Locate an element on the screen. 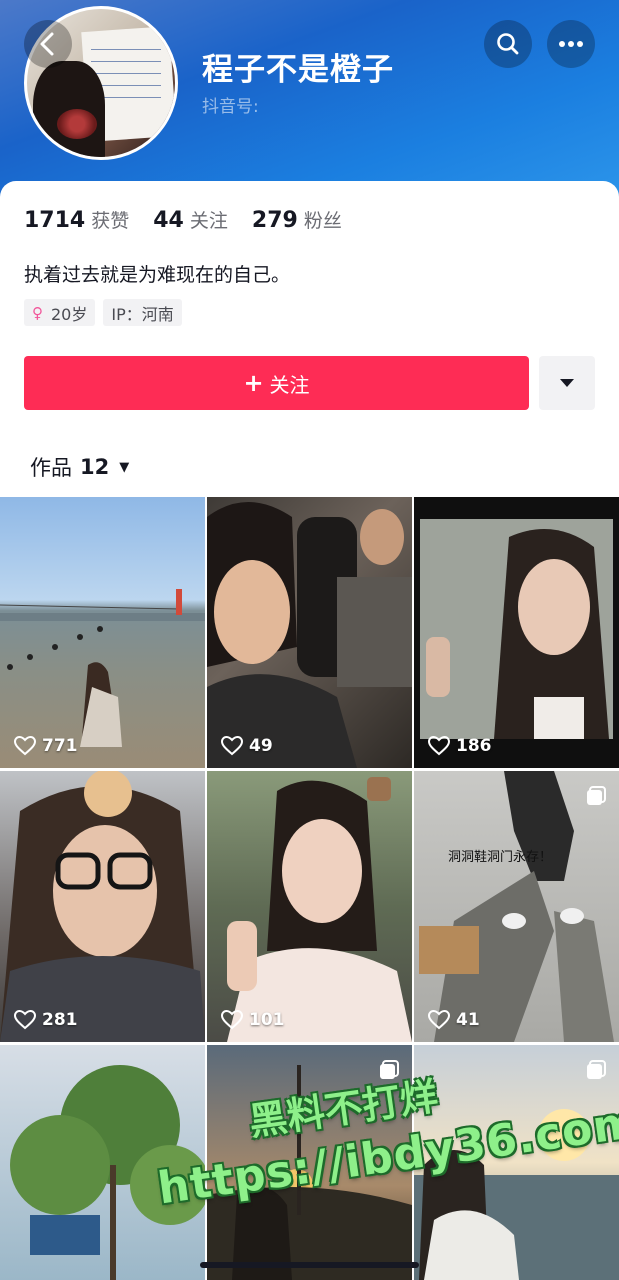 The image size is (619, 1280). recommend-dropdown-button is located at coordinates (567, 383).